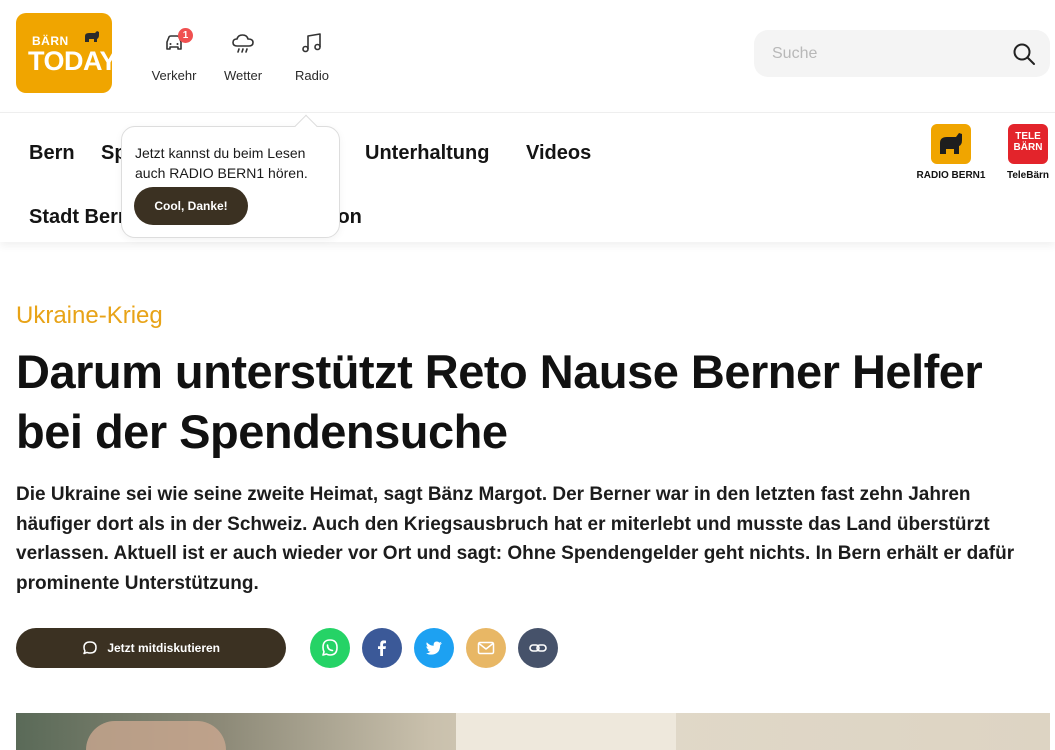  What do you see at coordinates (951, 144) in the screenshot?
I see `radio-bern1-logo` at bounding box center [951, 144].